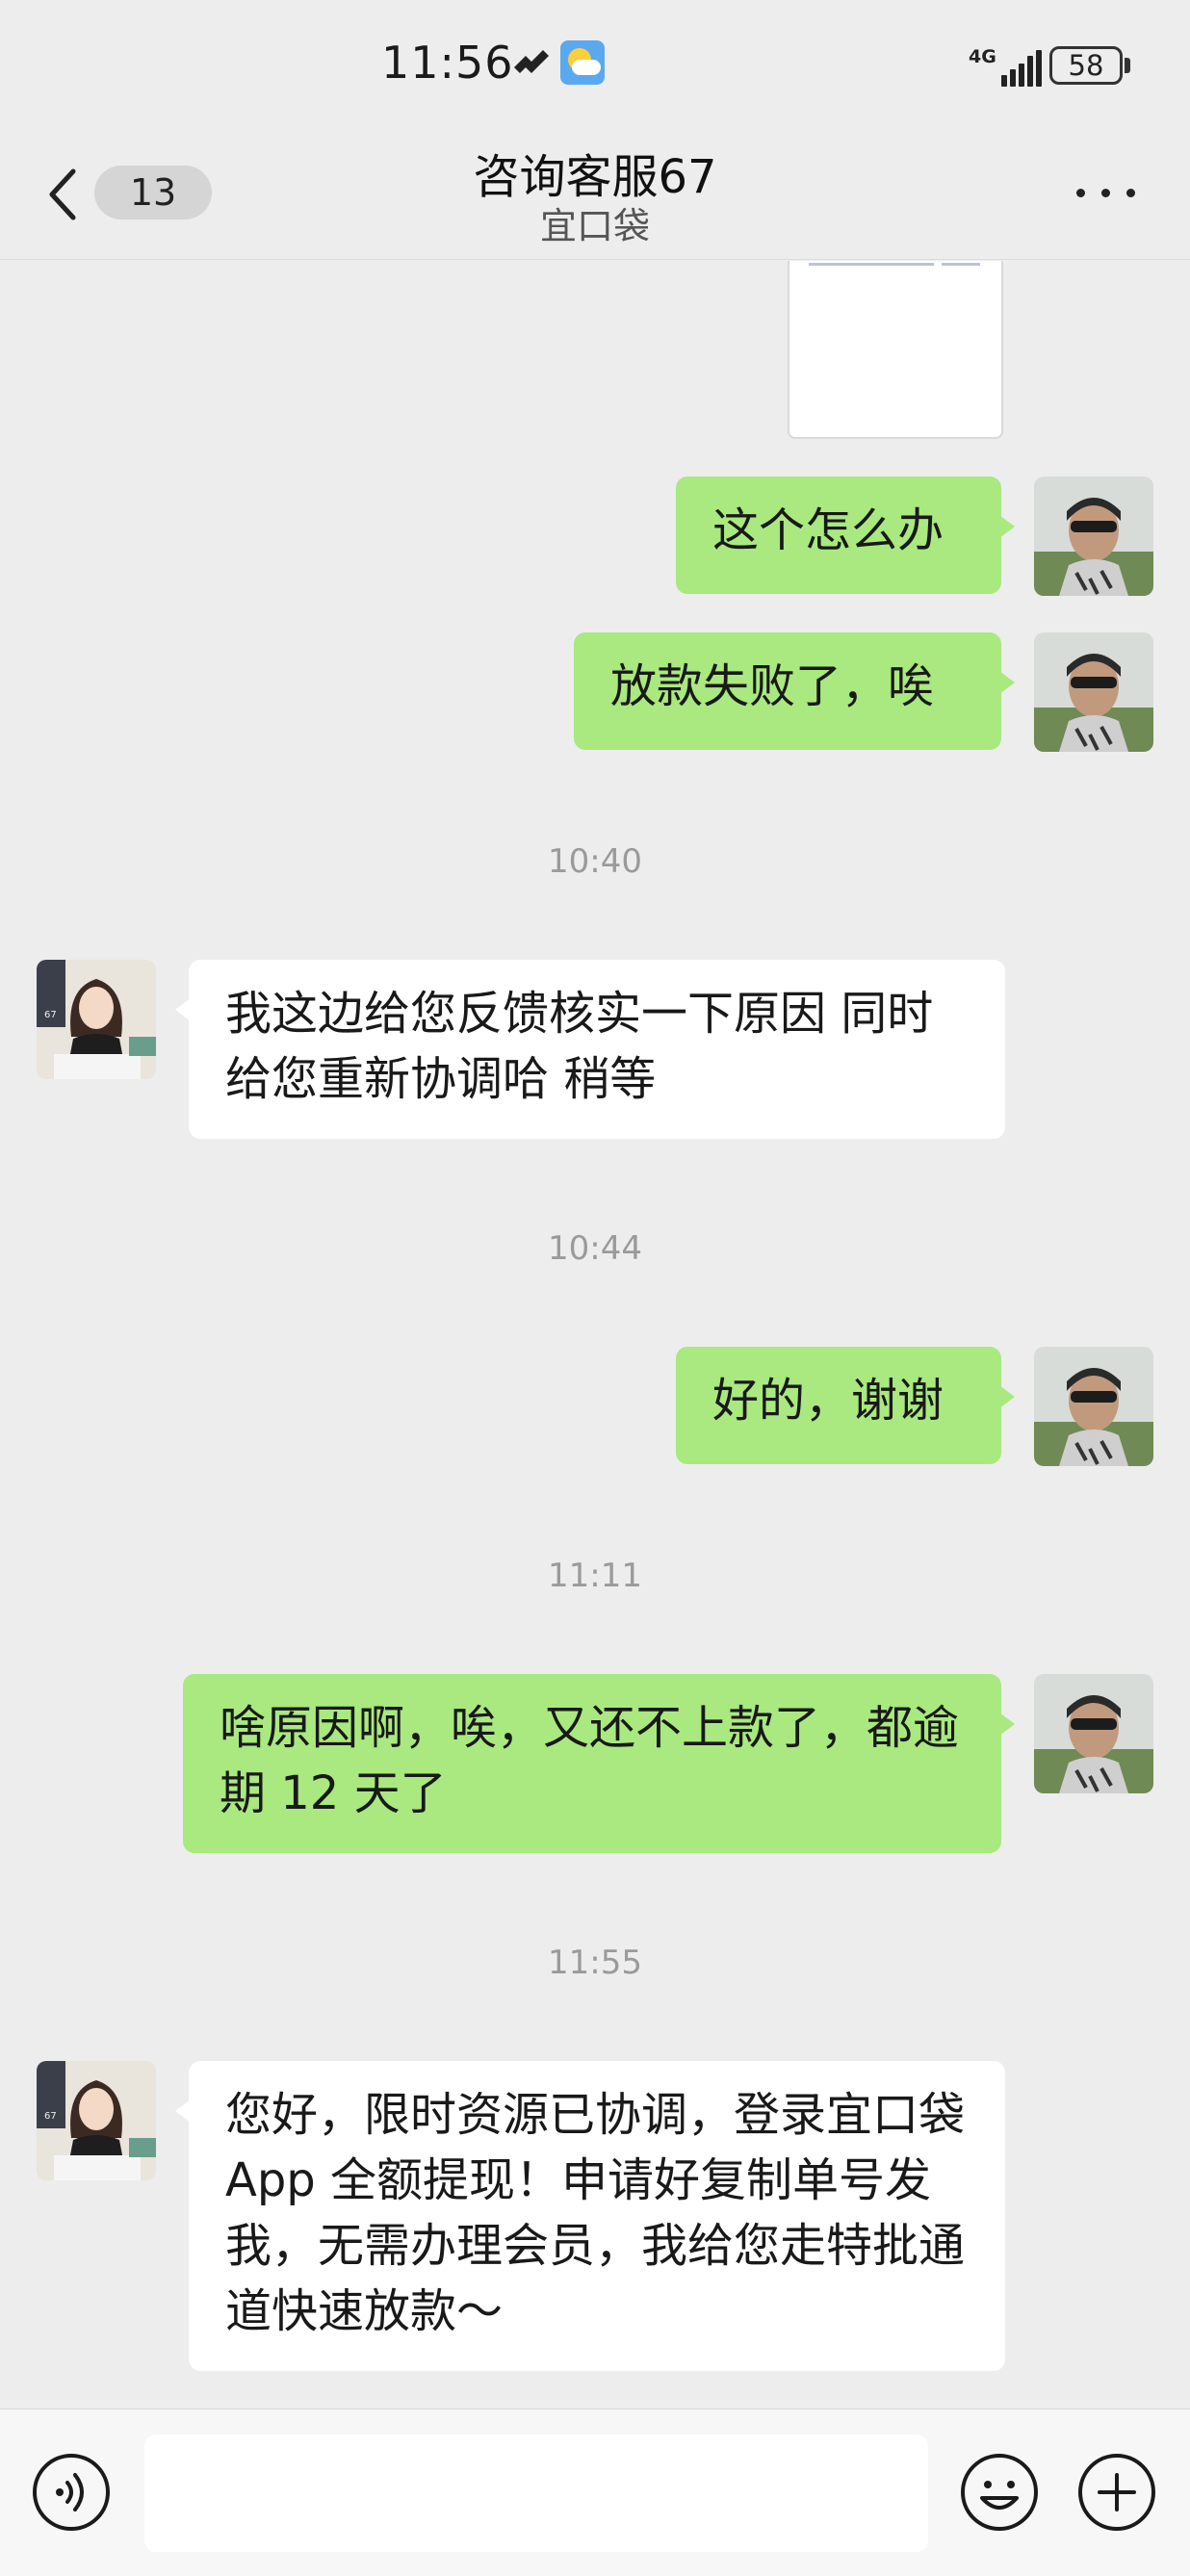 The image size is (1190, 2576). What do you see at coordinates (1127, 65) in the screenshot?
I see `battery-cap` at bounding box center [1127, 65].